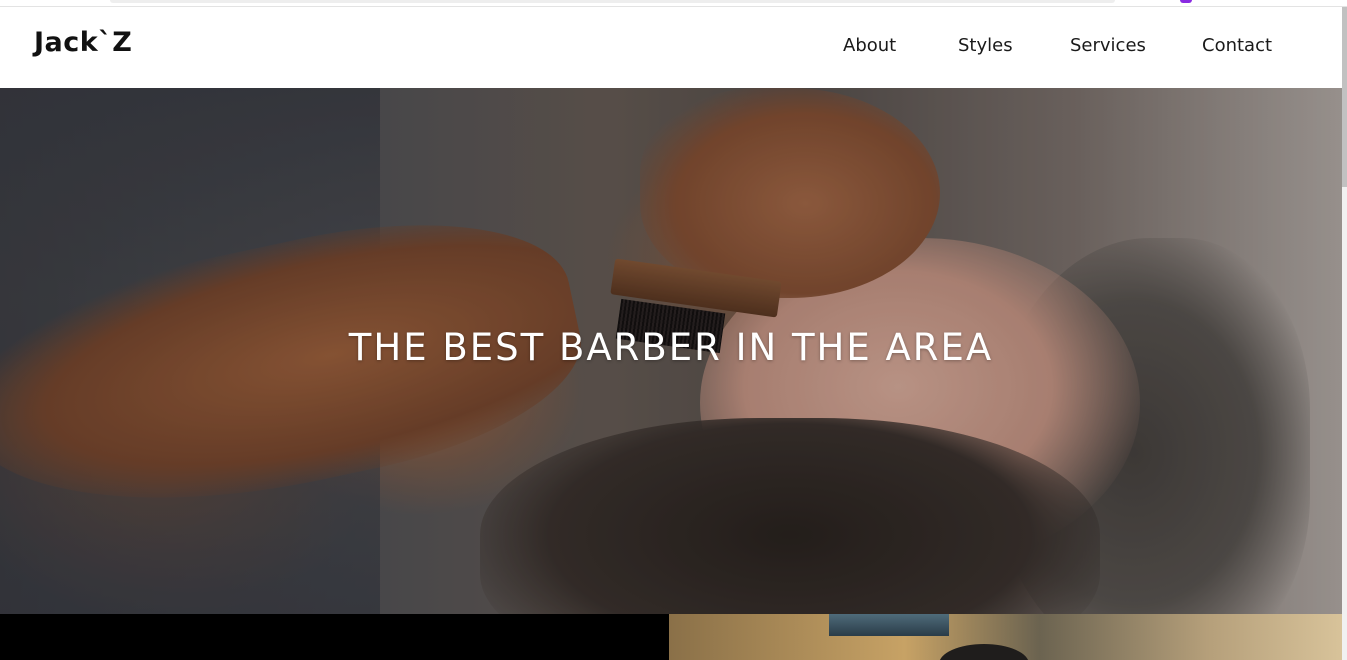  What do you see at coordinates (889, 625) in the screenshot?
I see `image-mirror` at bounding box center [889, 625].